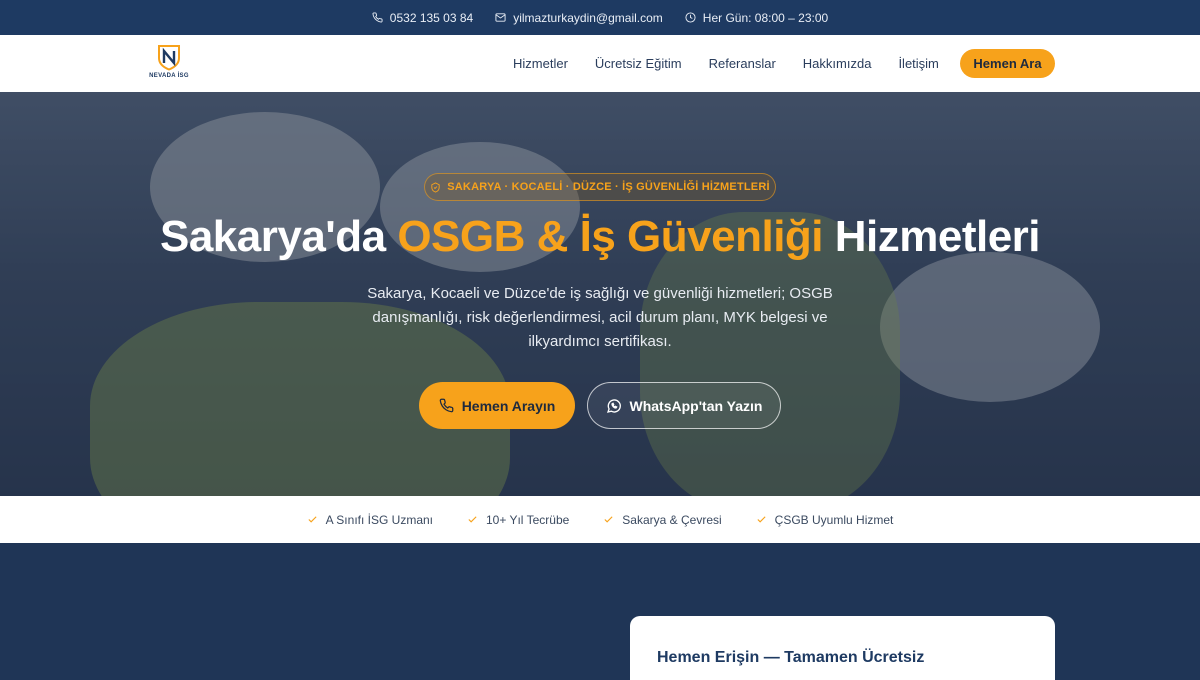  I want to click on feature-item: Sakarya & Çevresi, so click(662, 519).